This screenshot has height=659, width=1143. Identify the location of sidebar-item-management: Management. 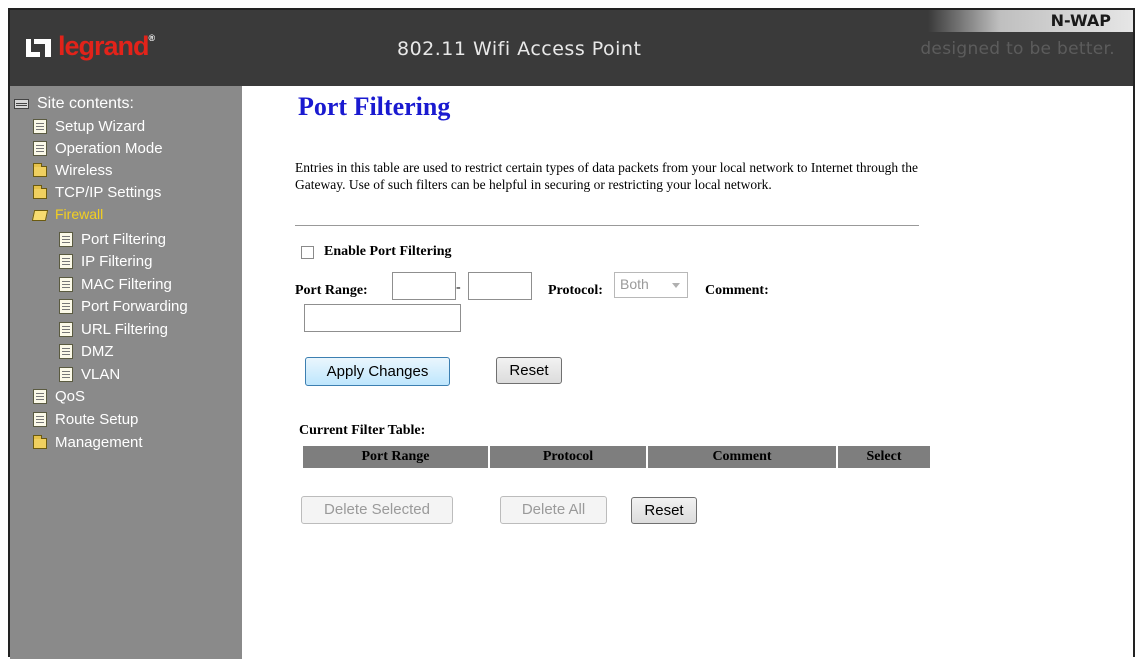
(88, 442).